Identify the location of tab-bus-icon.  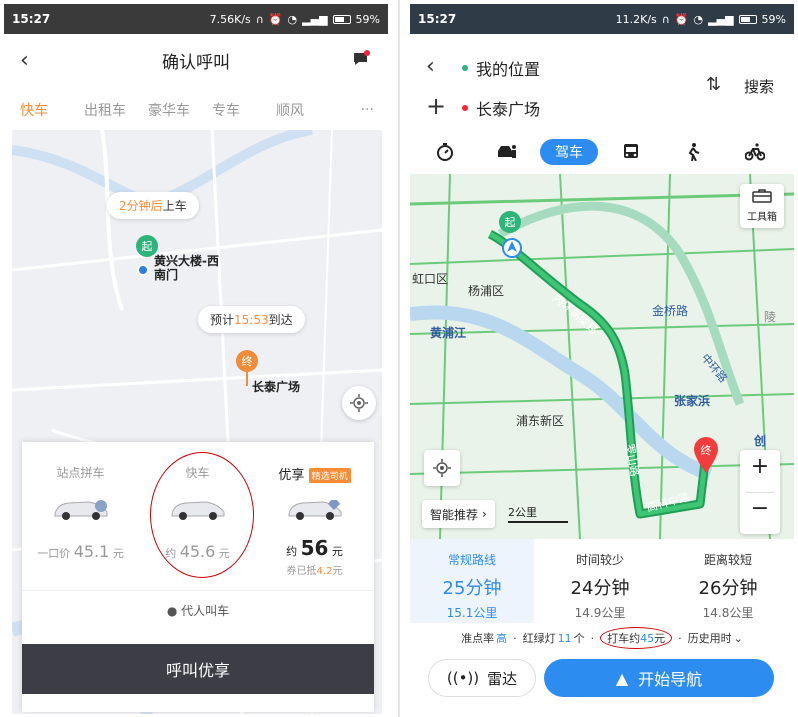
(631, 152).